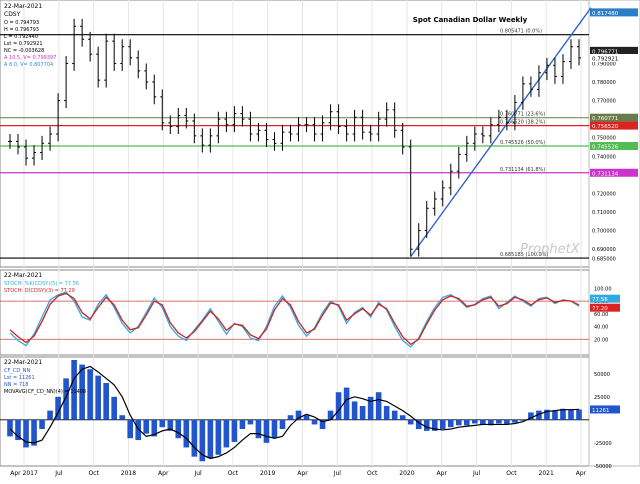 The width and height of the screenshot is (640, 484). I want to click on price-header-line: A 10.5, V= 0.799397, so click(30, 58).